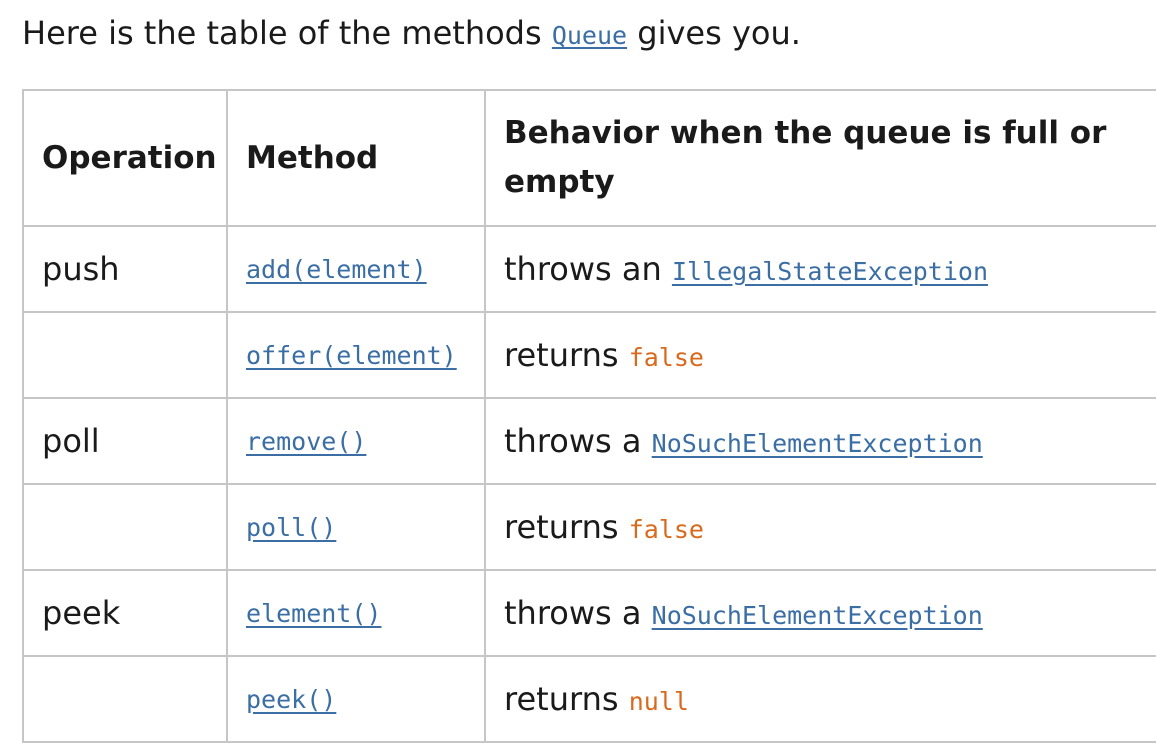 The width and height of the screenshot is (1156, 743). What do you see at coordinates (125, 158) in the screenshot?
I see `header-operation: Operation` at bounding box center [125, 158].